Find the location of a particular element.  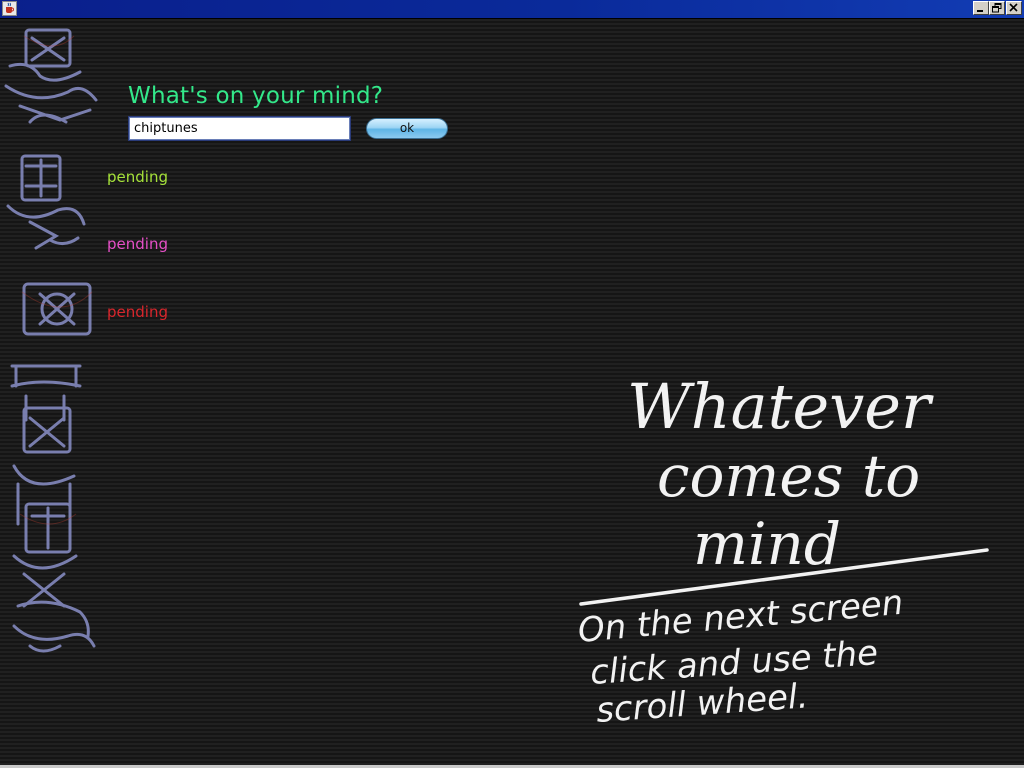

status-label-1: pending is located at coordinates (137, 177).